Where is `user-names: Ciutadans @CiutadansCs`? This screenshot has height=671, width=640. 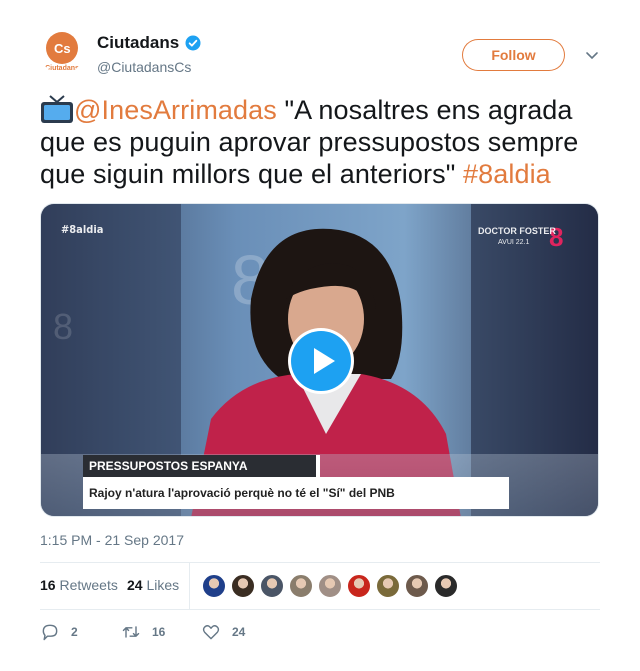 user-names: Ciutadans @CiutadansCs is located at coordinates (149, 54).